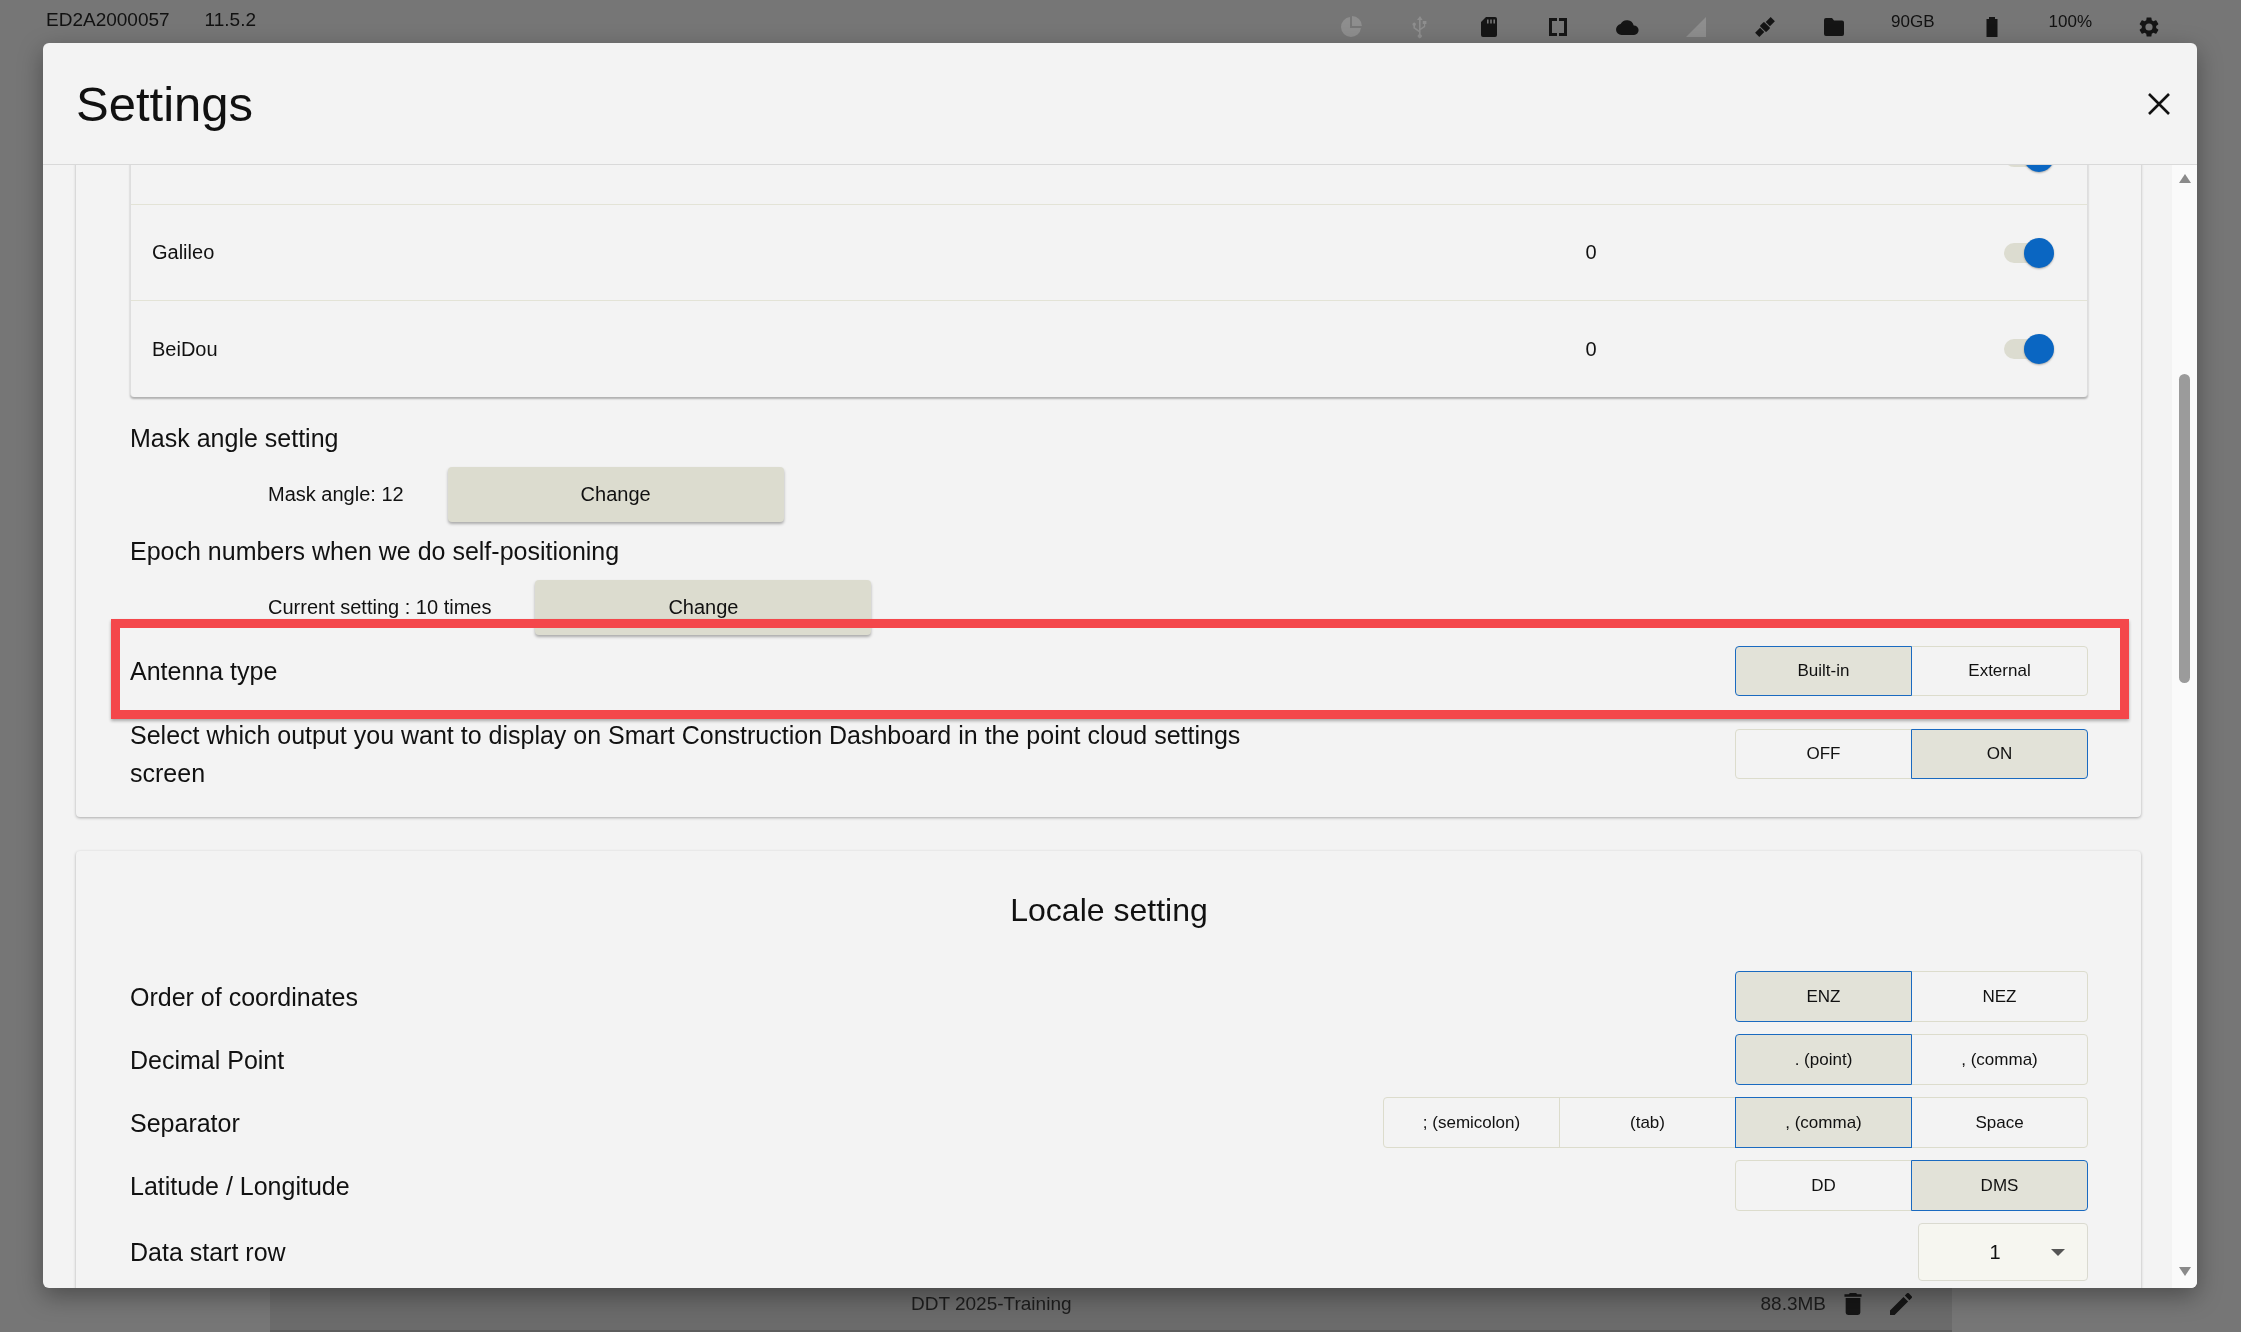 The image size is (2241, 1332). I want to click on scroll-up-icon, so click(2184, 178).